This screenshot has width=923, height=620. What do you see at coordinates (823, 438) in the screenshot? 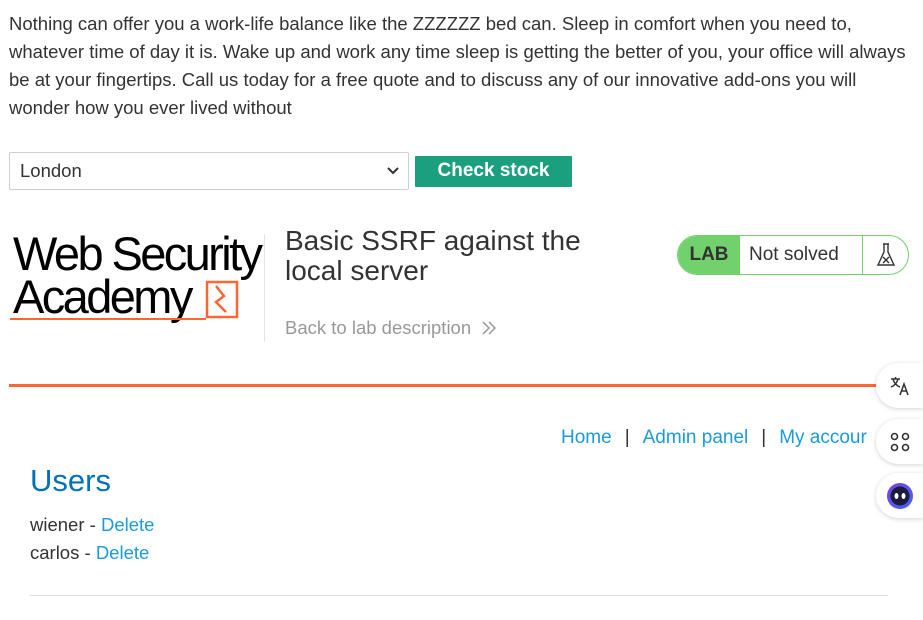
I see `nav-my-account-link: My accour` at bounding box center [823, 438].